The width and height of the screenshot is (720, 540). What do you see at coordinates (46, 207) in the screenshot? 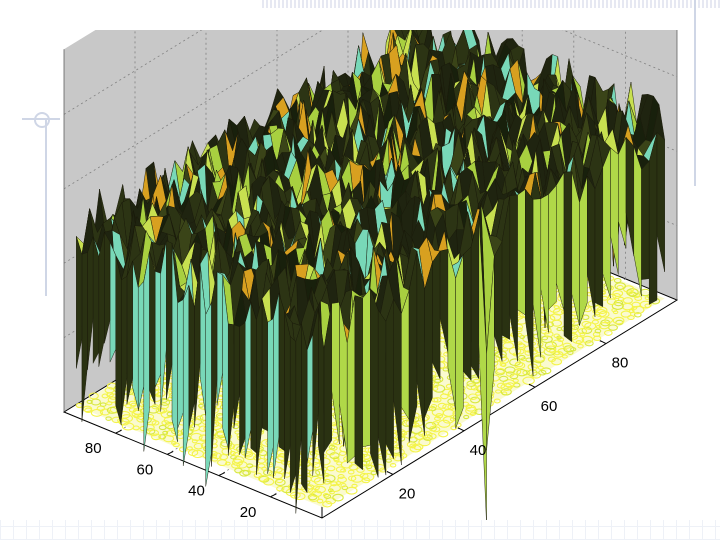
I see `slide-rule-left` at bounding box center [46, 207].